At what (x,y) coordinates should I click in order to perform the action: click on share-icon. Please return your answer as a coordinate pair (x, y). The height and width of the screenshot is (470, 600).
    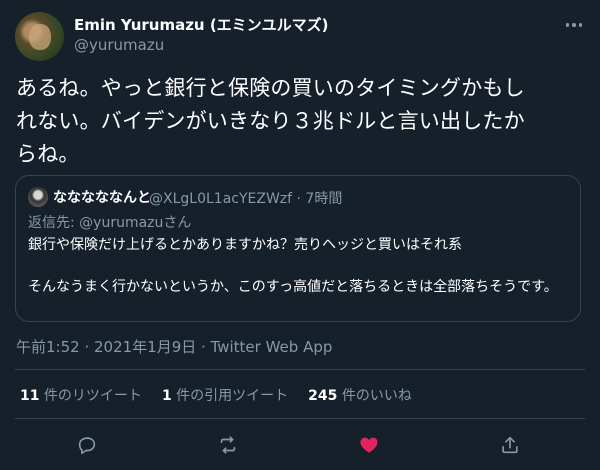
    Looking at the image, I should click on (510, 445).